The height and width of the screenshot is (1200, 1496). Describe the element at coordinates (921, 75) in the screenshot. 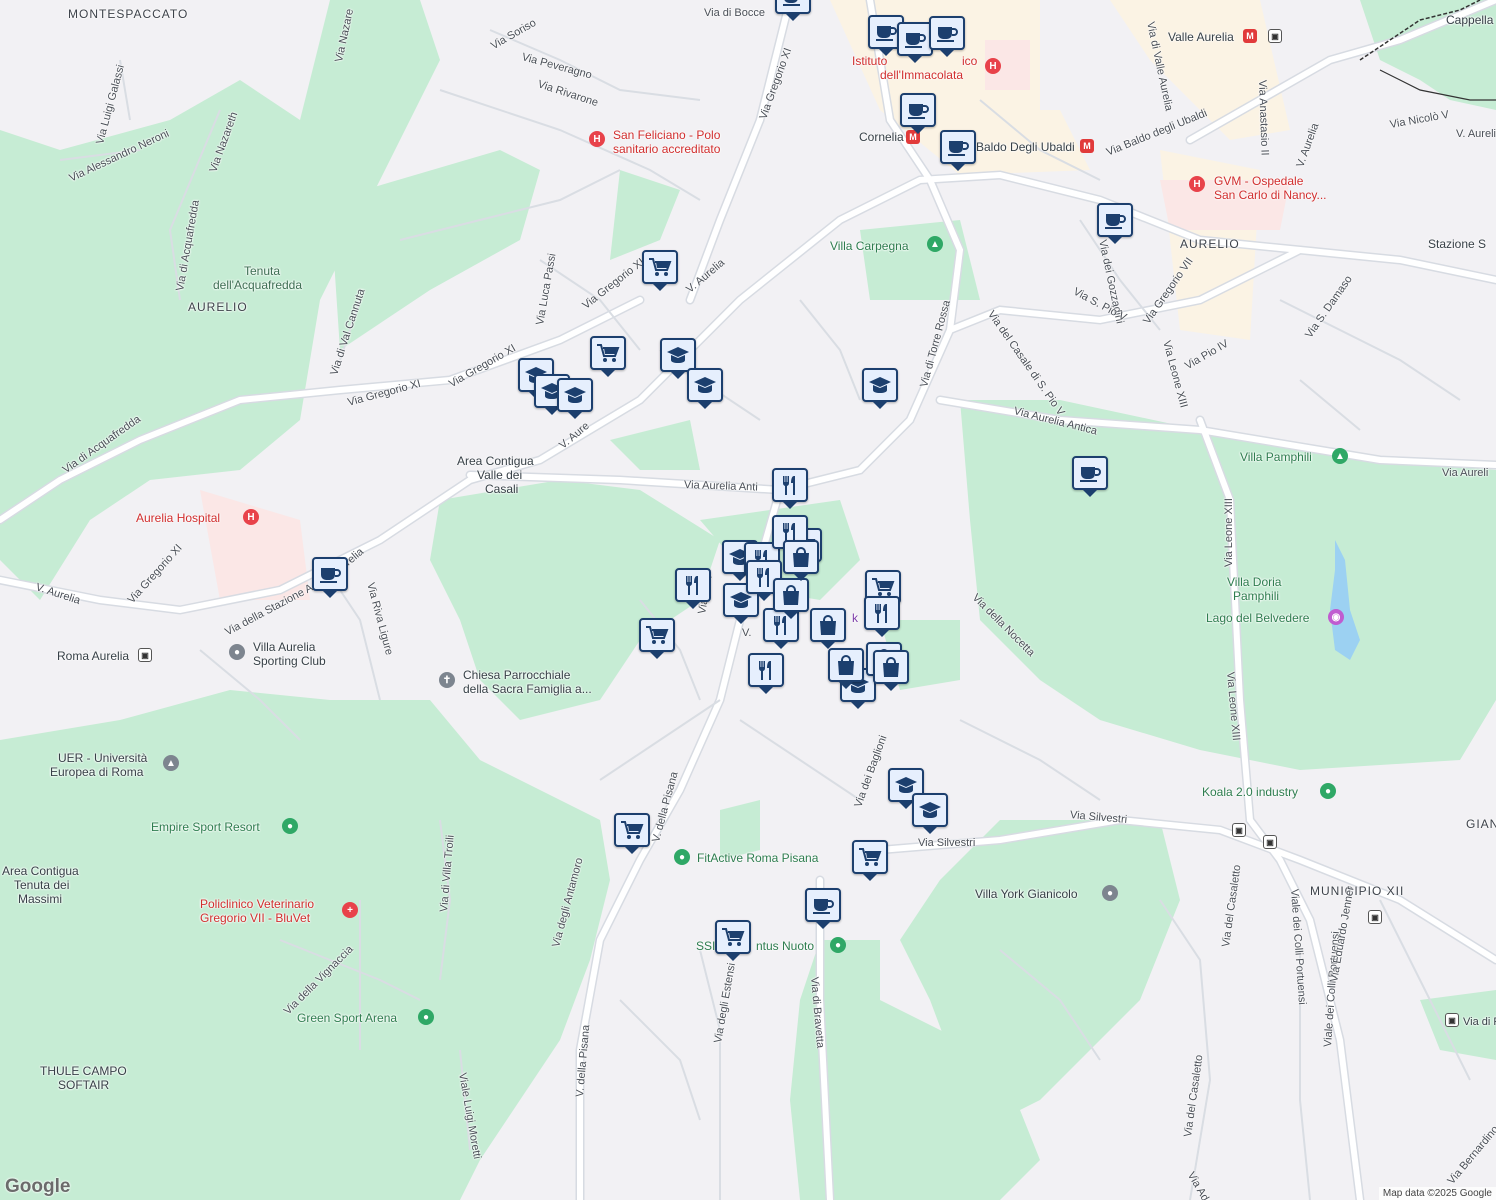

I see `poi-label-istituto-3: dell'Immacolata` at that location.